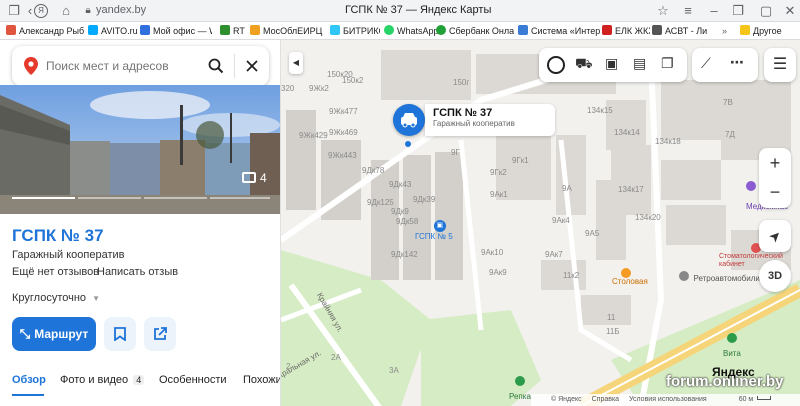  Describe the element at coordinates (434, 230) in the screenshot. I see `poi-gspk-5: ▣ ГСПК № 5` at that location.